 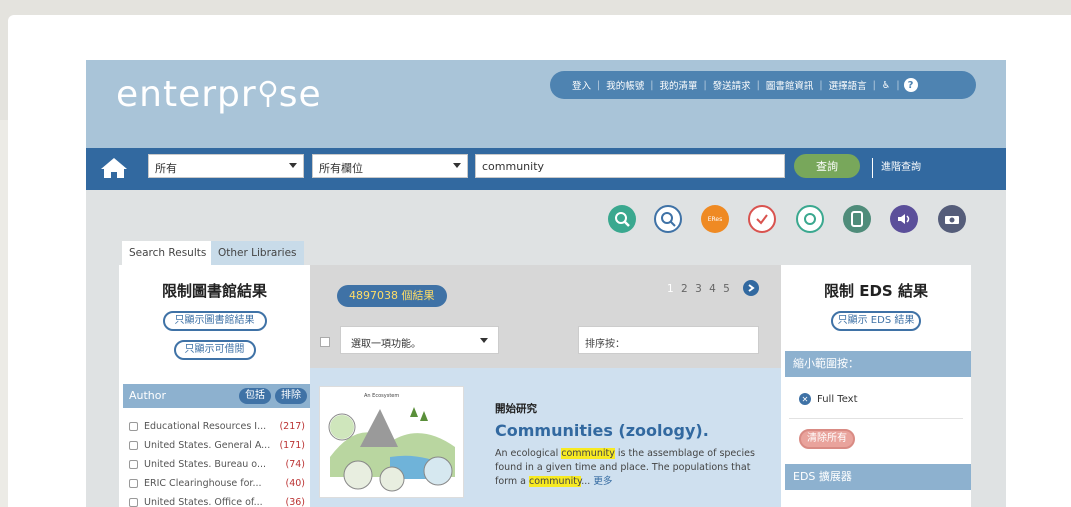 I want to click on scope-select-value: 所有, so click(x=166, y=168).